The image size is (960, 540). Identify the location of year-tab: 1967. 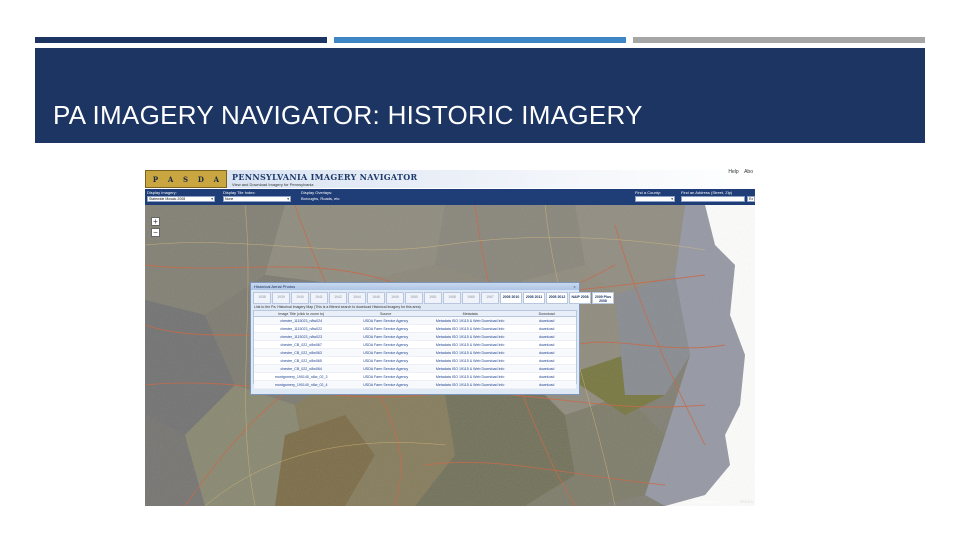
(490, 298).